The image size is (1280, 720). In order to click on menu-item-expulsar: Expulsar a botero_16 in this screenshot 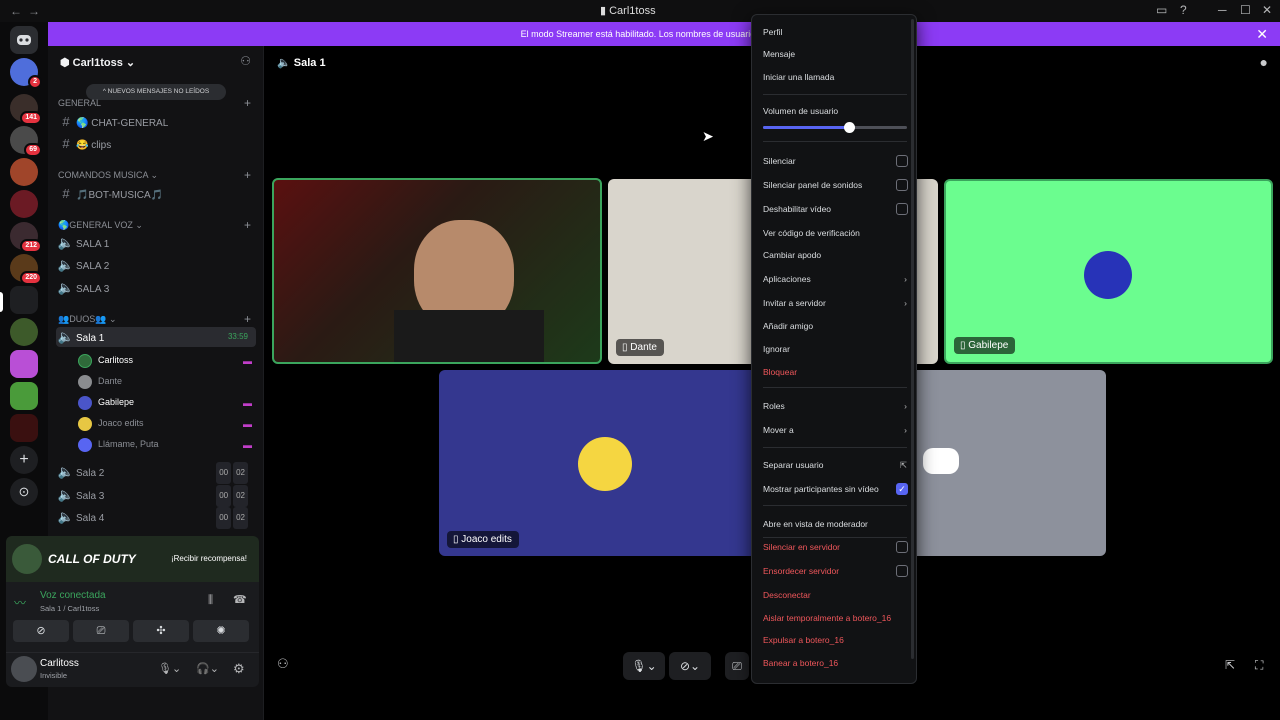, I will do `click(836, 640)`.